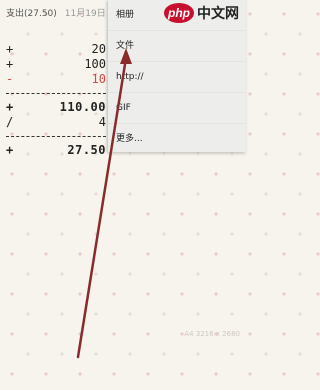 The image size is (320, 390). I want to click on annotation-arrow, so click(104, 203).